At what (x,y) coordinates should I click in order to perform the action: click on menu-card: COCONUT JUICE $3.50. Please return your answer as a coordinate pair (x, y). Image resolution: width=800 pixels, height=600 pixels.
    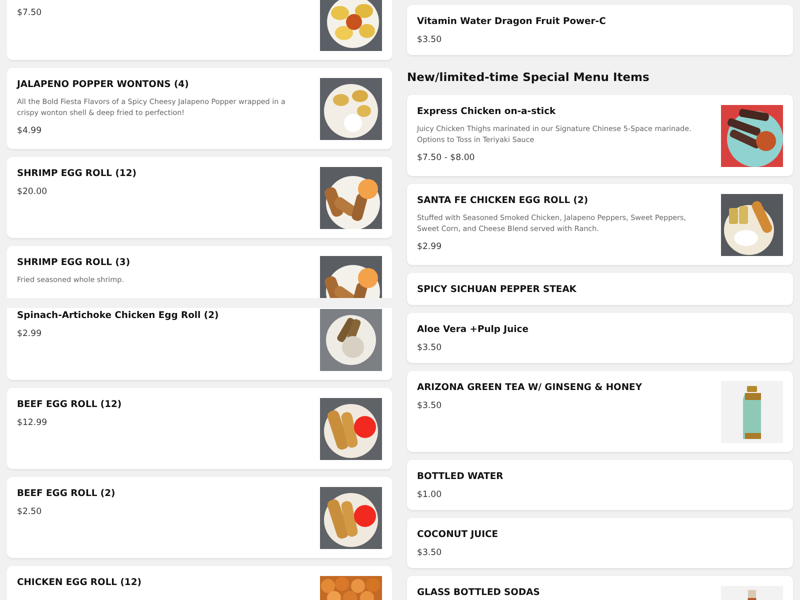
    Looking at the image, I should click on (600, 543).